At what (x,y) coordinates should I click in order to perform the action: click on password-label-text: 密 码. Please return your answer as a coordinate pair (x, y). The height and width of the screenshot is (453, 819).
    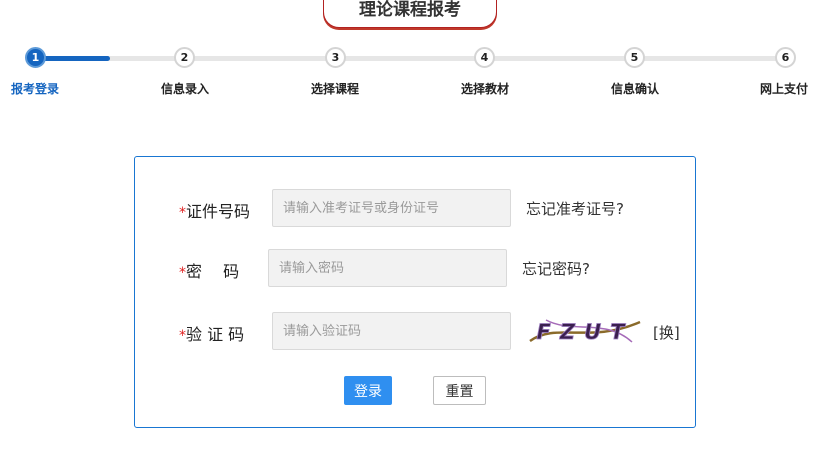
    Looking at the image, I should click on (213, 271).